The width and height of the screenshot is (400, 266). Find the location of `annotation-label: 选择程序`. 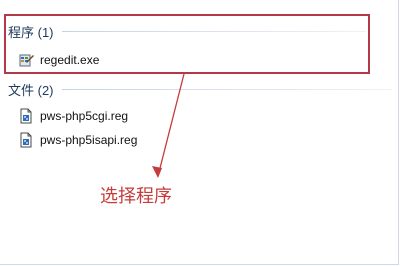

annotation-label: 选择程序 is located at coordinates (136, 196).